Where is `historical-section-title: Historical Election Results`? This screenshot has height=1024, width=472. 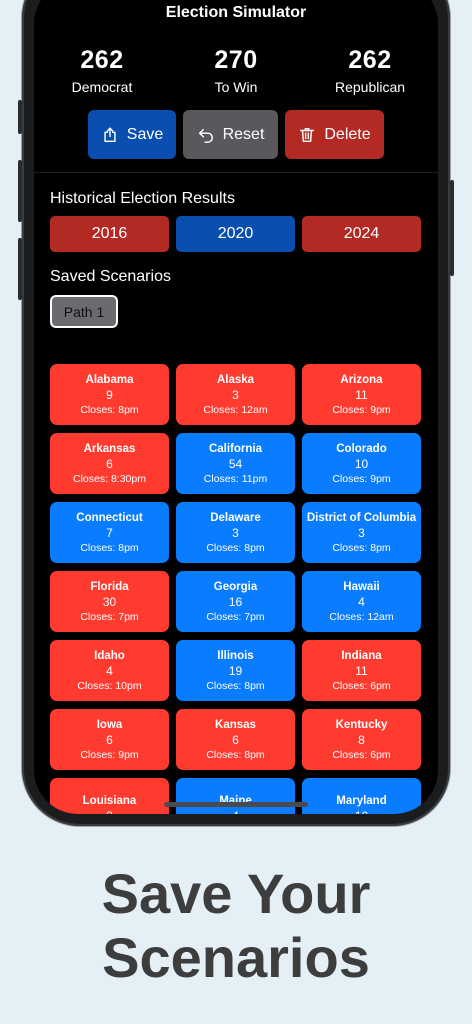
historical-section-title: Historical Election Results is located at coordinates (142, 198).